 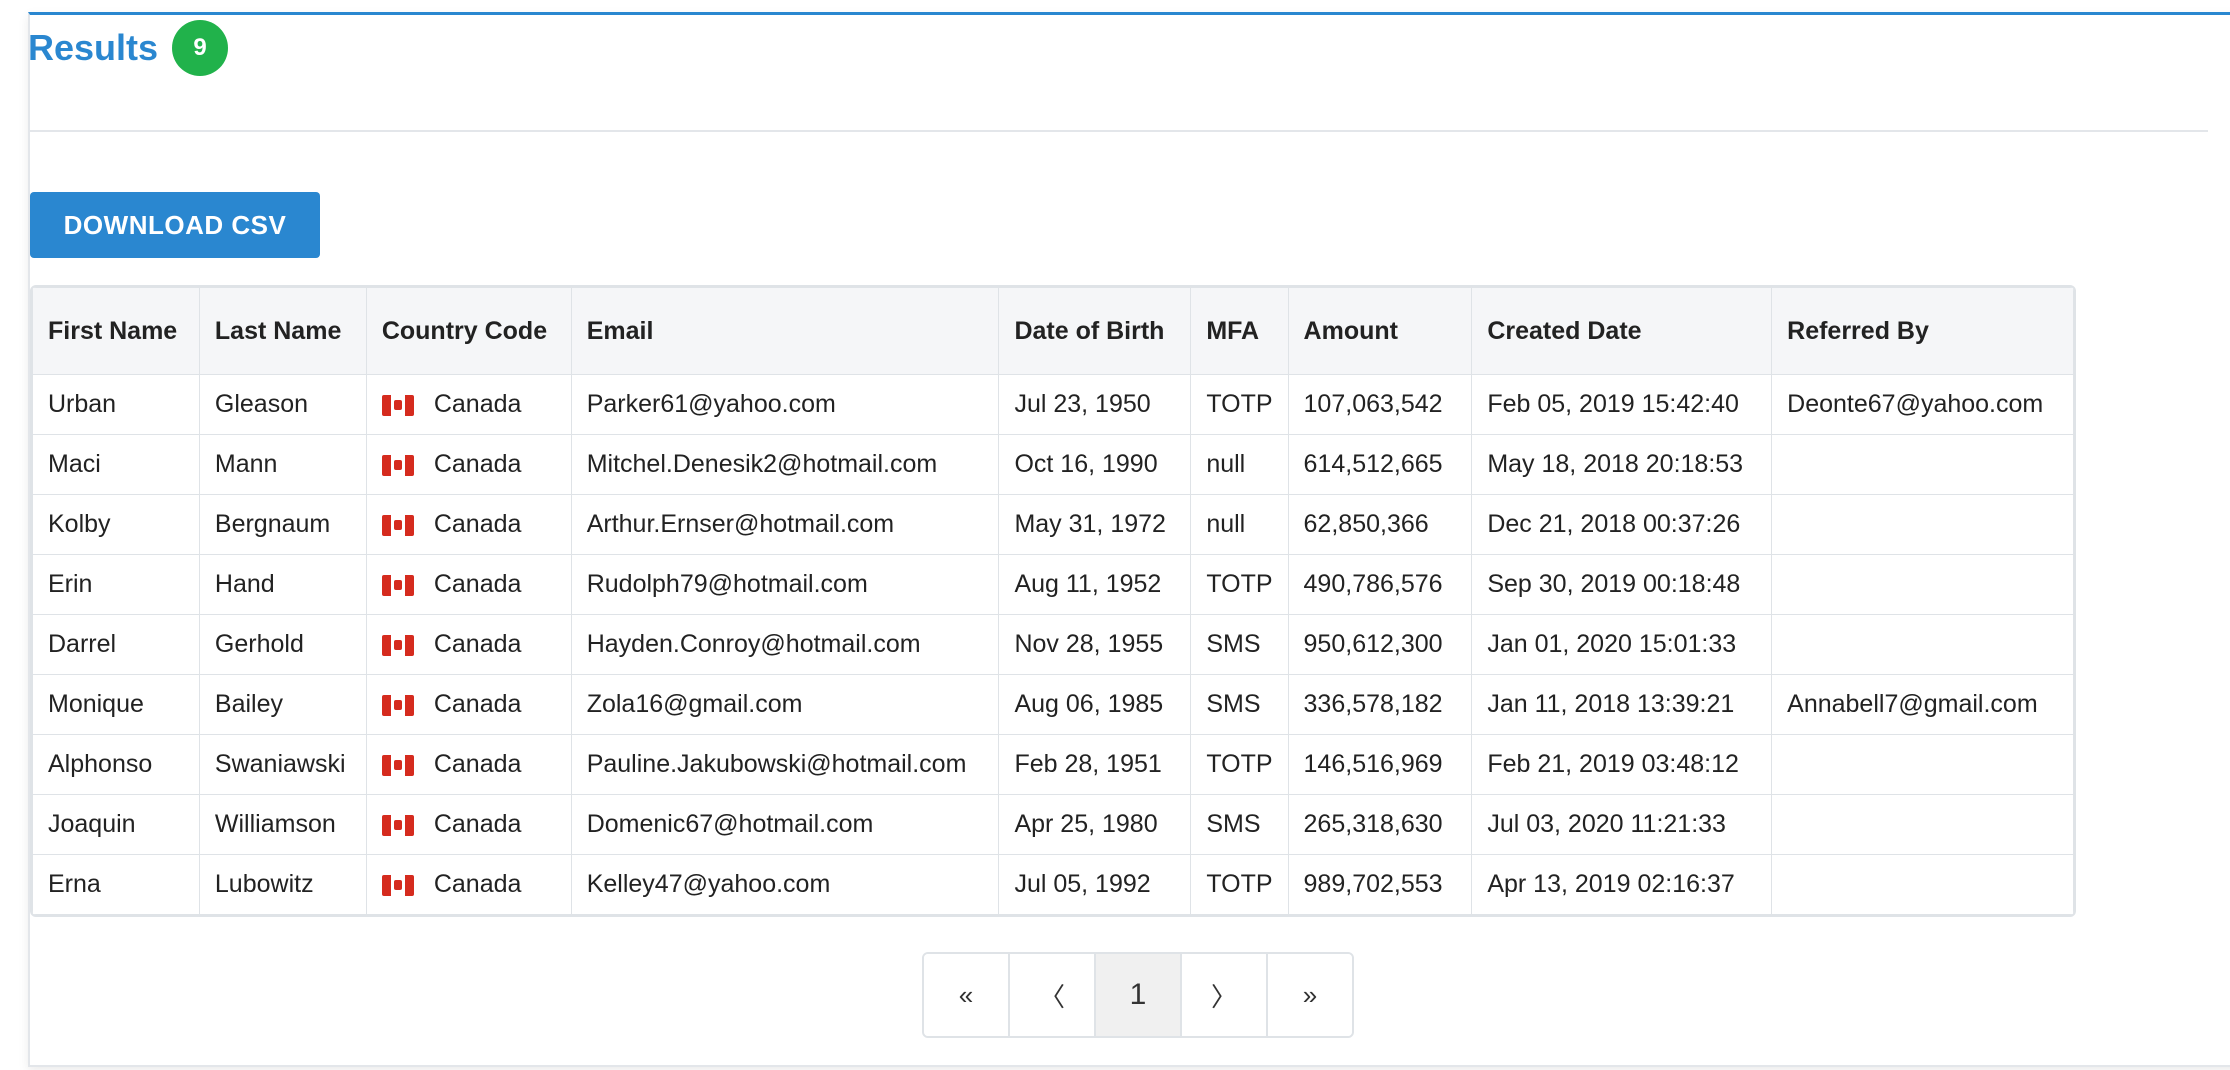 What do you see at coordinates (1922, 704) in the screenshot?
I see `cell-referred-by: Annabell7@gmail.com` at bounding box center [1922, 704].